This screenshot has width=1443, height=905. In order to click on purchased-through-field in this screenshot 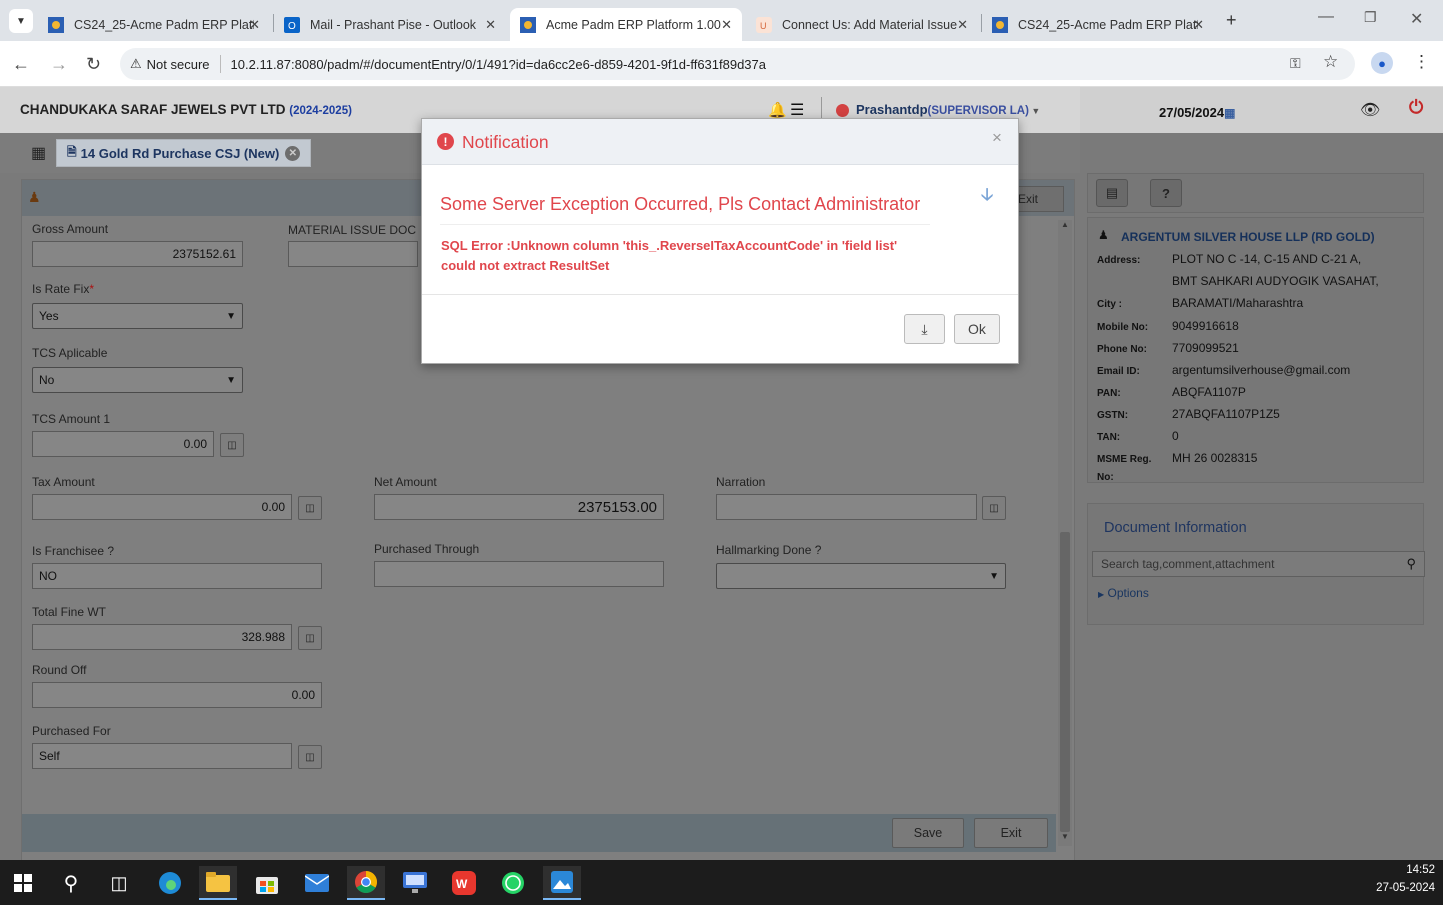, I will do `click(519, 574)`.